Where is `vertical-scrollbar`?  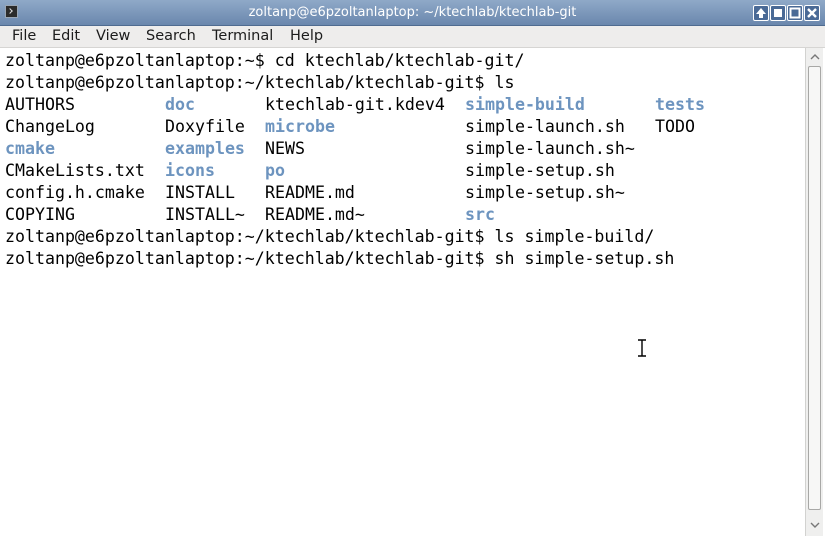
vertical-scrollbar is located at coordinates (814, 292).